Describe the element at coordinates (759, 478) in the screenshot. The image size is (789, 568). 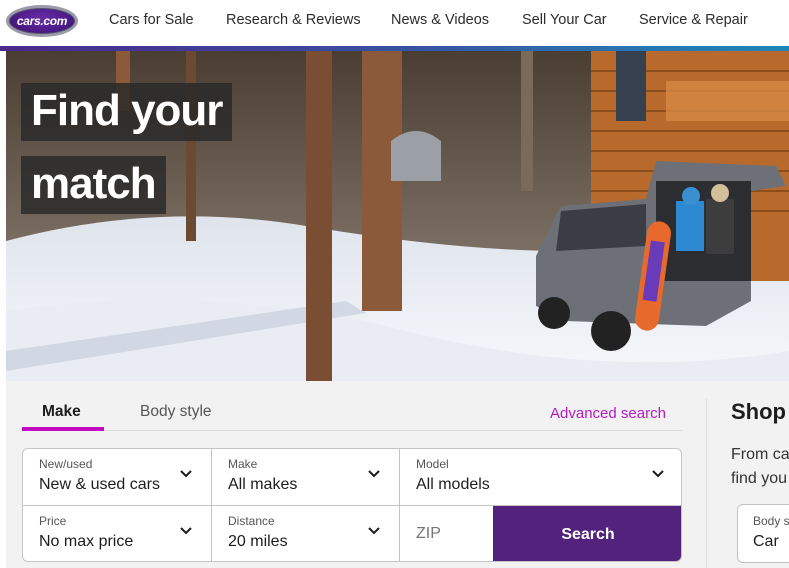
I see `shop-description-line-2: find you` at that location.